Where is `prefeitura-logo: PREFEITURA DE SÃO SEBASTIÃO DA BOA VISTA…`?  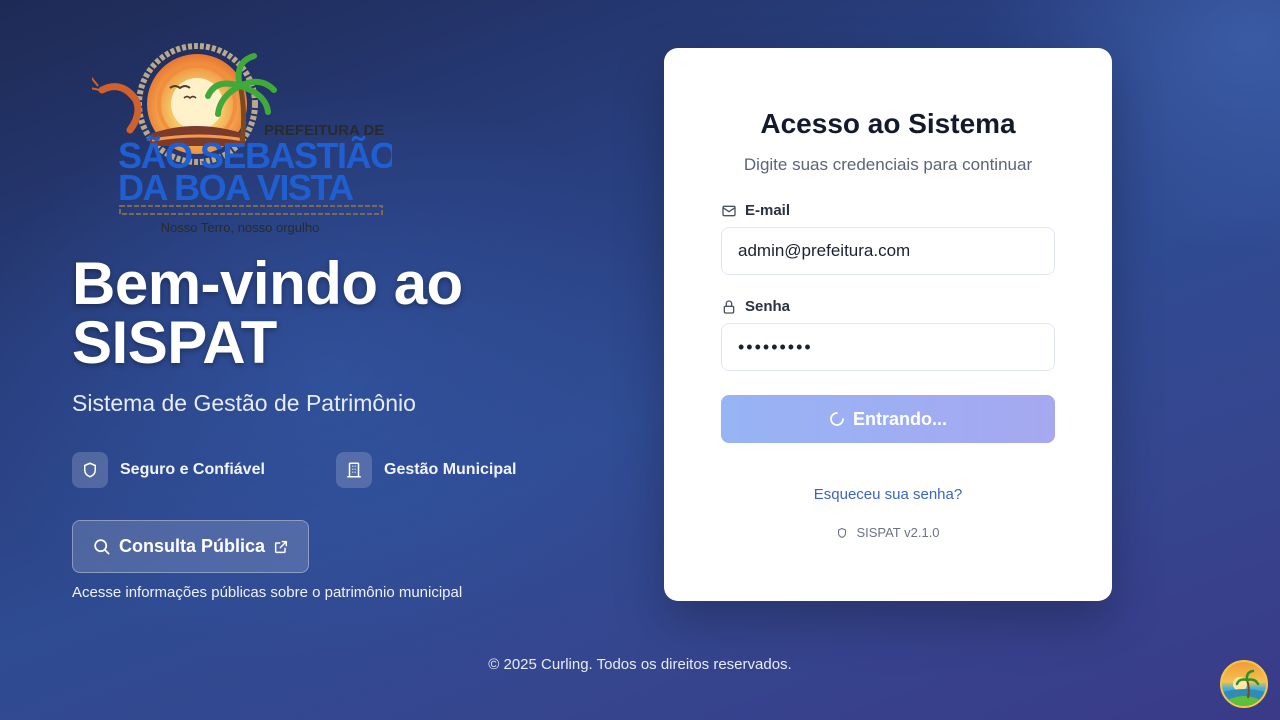
prefeitura-logo: PREFEITURA DE SÃO SEBASTIÃO DA BOA VISTA… is located at coordinates (244, 140).